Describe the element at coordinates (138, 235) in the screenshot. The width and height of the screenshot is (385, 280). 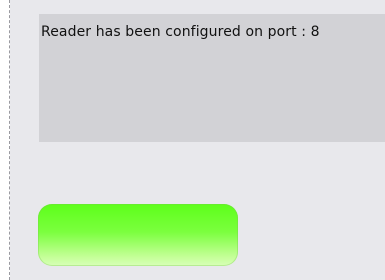
I see `status-indicator-button` at that location.